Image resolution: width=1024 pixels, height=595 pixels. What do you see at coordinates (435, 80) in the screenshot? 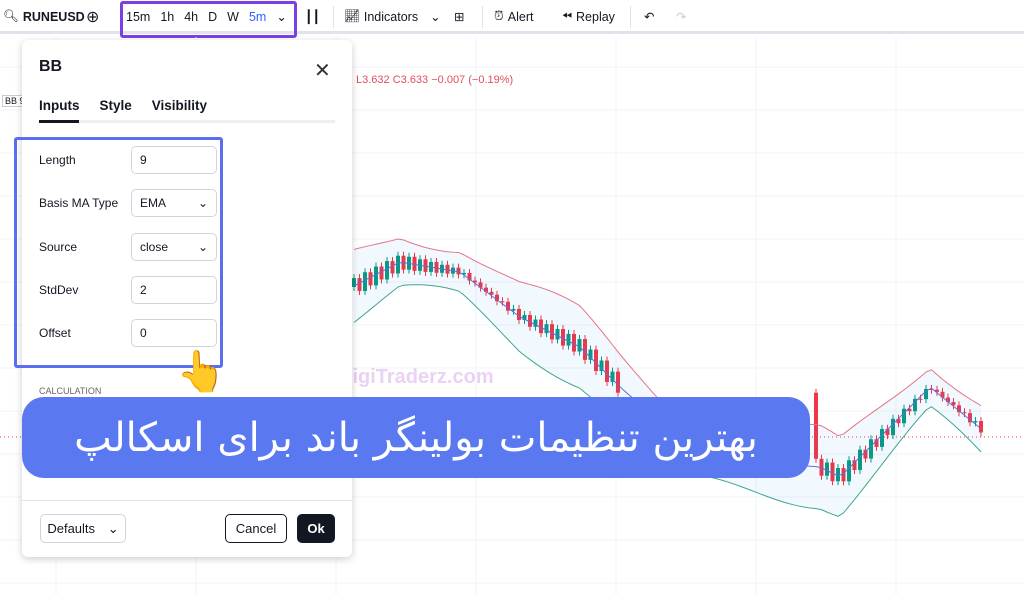
I see `ohlc-legend: L3.632 C3.633 −0.007 (−0.19%)` at bounding box center [435, 80].